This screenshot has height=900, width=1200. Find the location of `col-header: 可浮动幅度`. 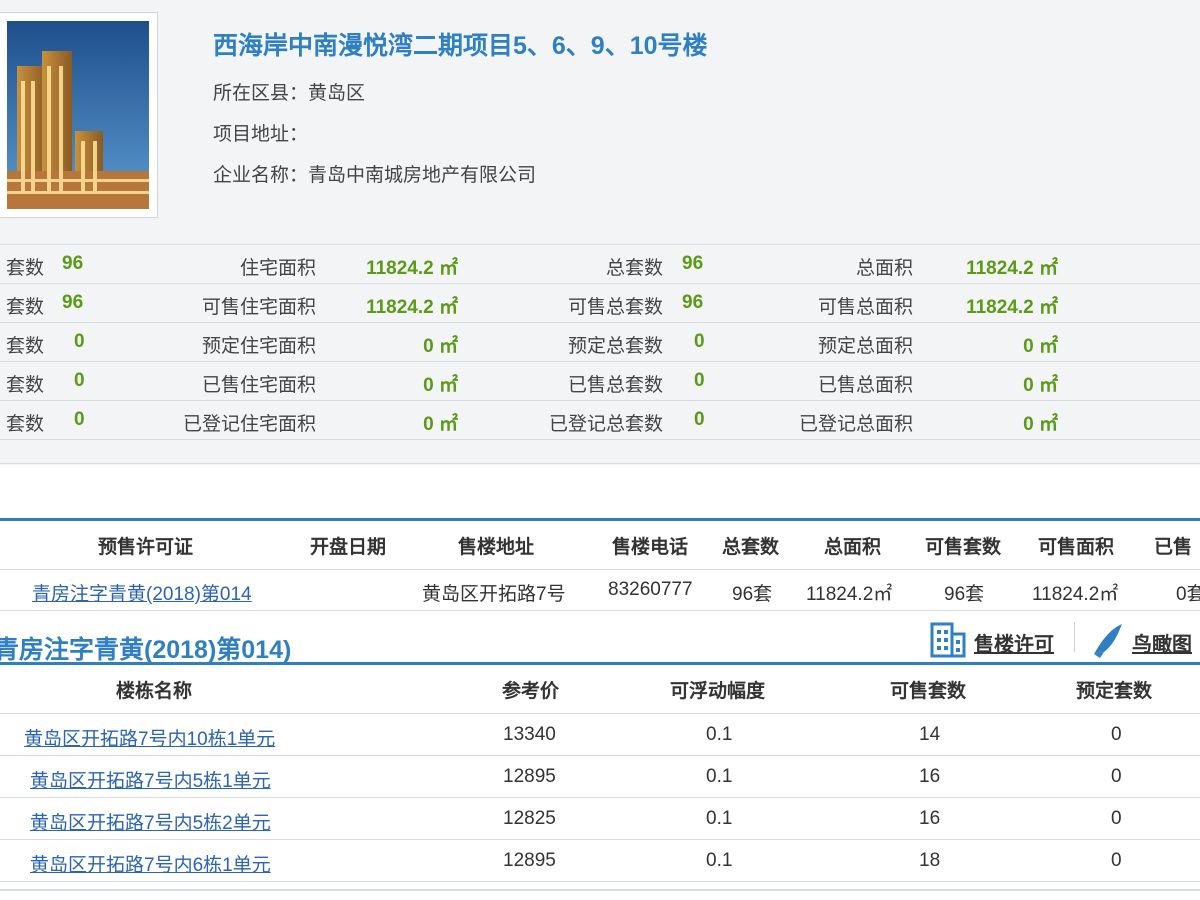

col-header: 可浮动幅度 is located at coordinates (718, 691).